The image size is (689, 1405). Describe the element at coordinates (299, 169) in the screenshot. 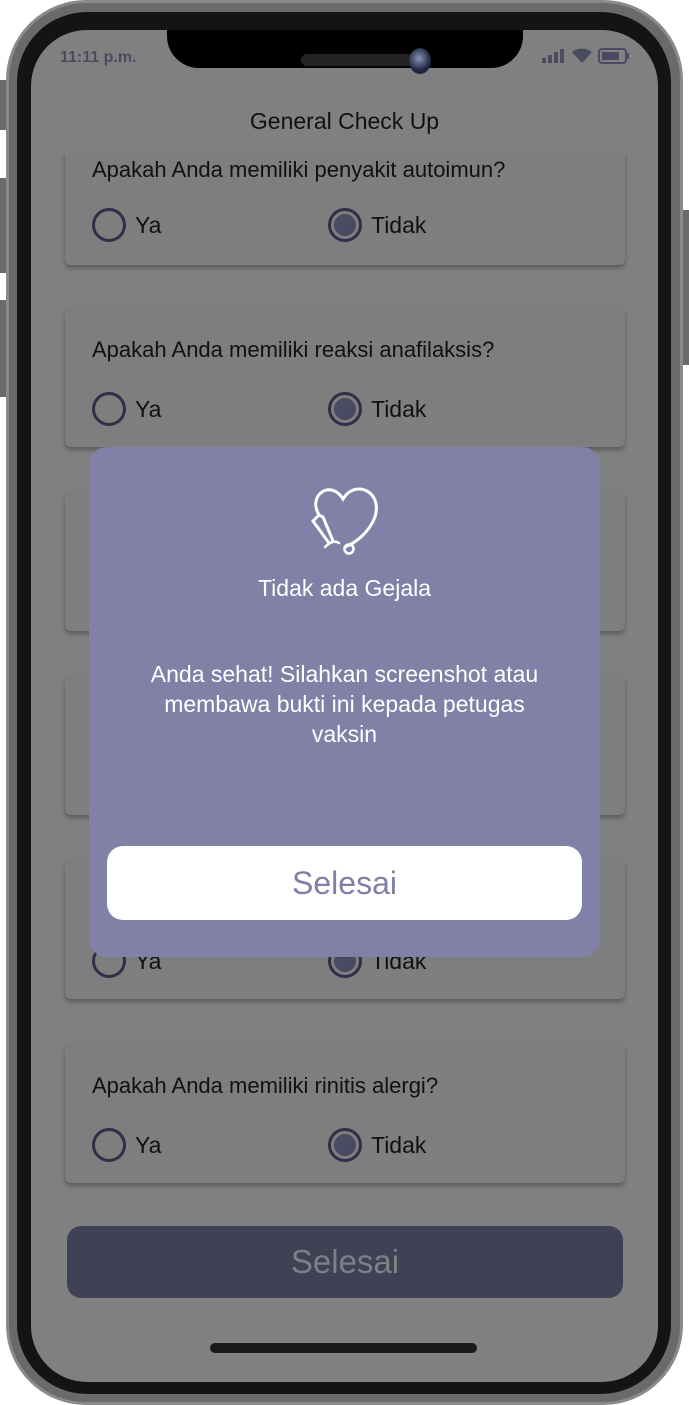

I see `question-text: Apakah Anda memiliki penyakit autoimun?` at that location.